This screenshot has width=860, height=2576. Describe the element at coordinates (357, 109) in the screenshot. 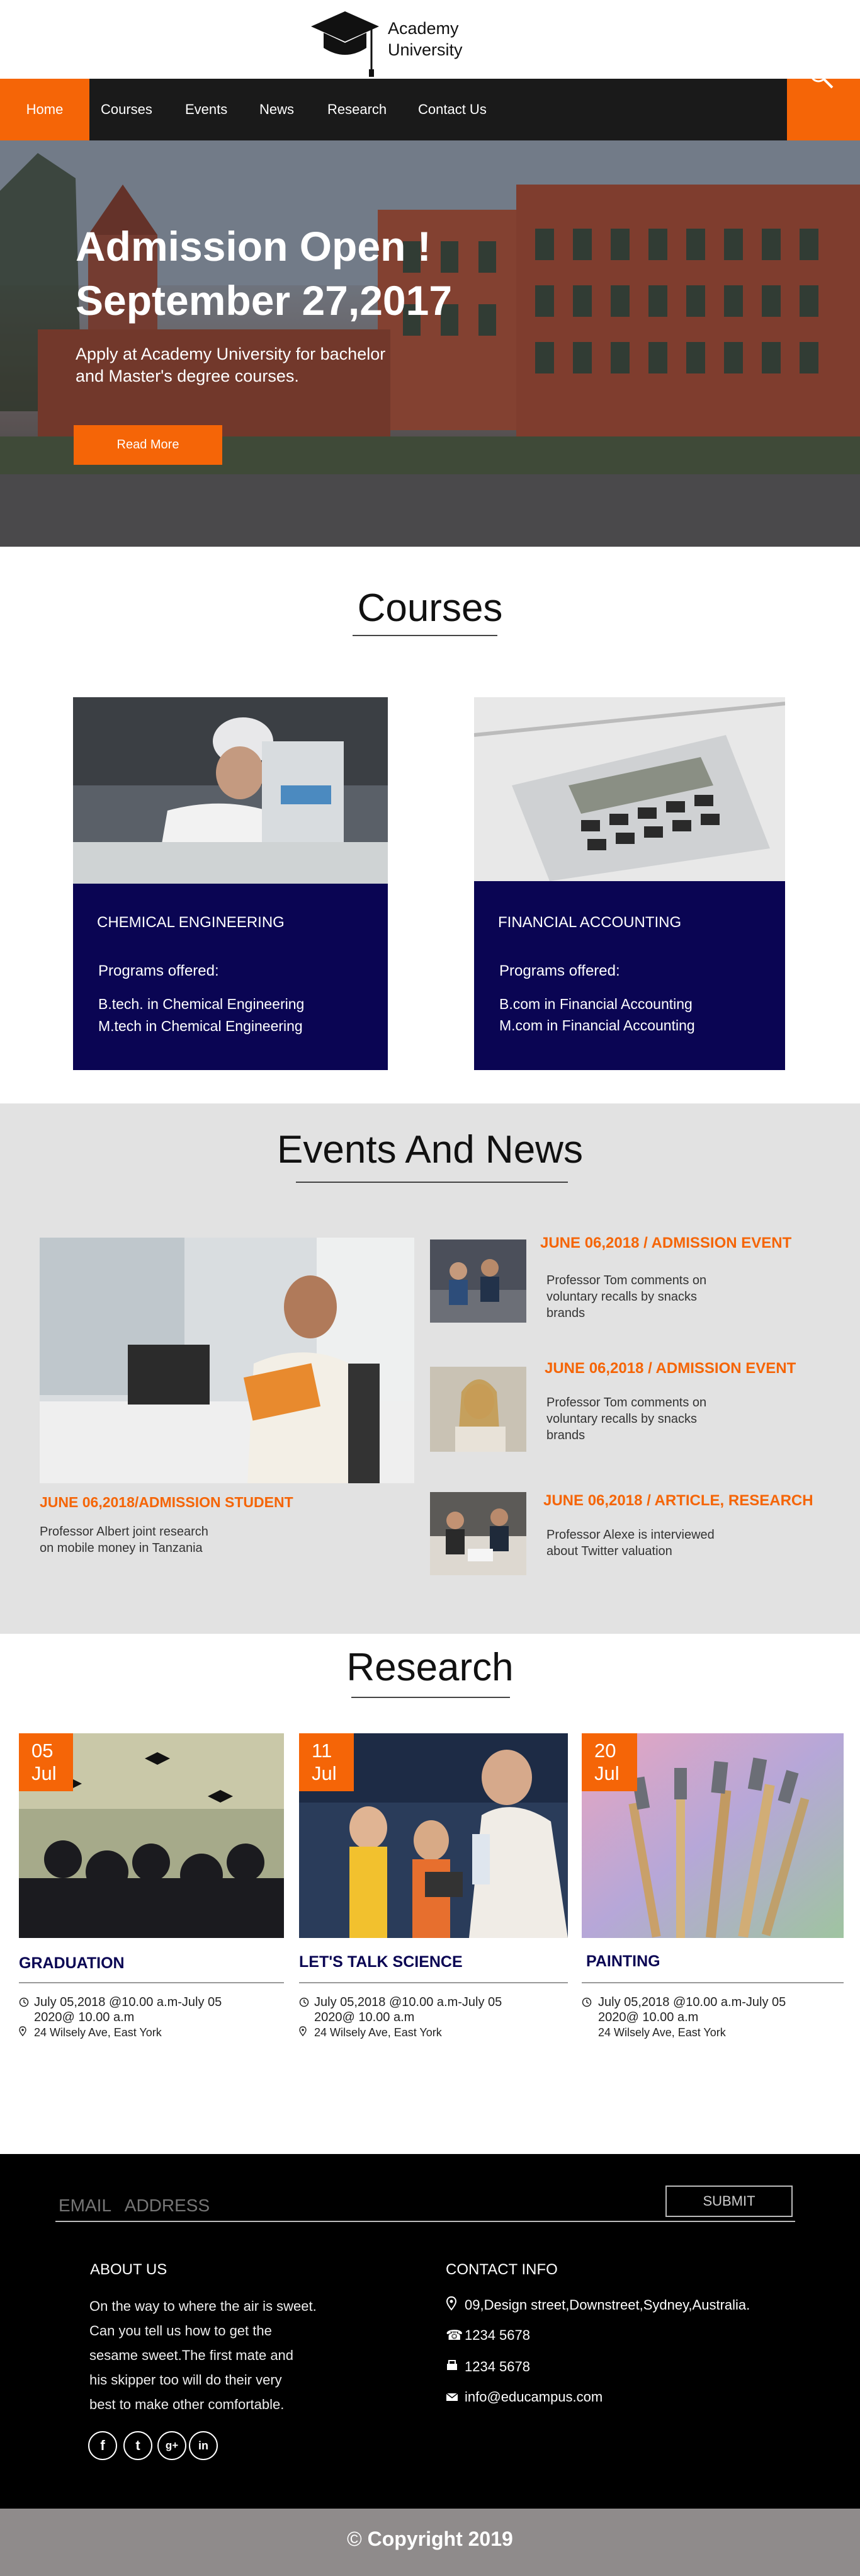

I see `nav-item-research: Research` at that location.